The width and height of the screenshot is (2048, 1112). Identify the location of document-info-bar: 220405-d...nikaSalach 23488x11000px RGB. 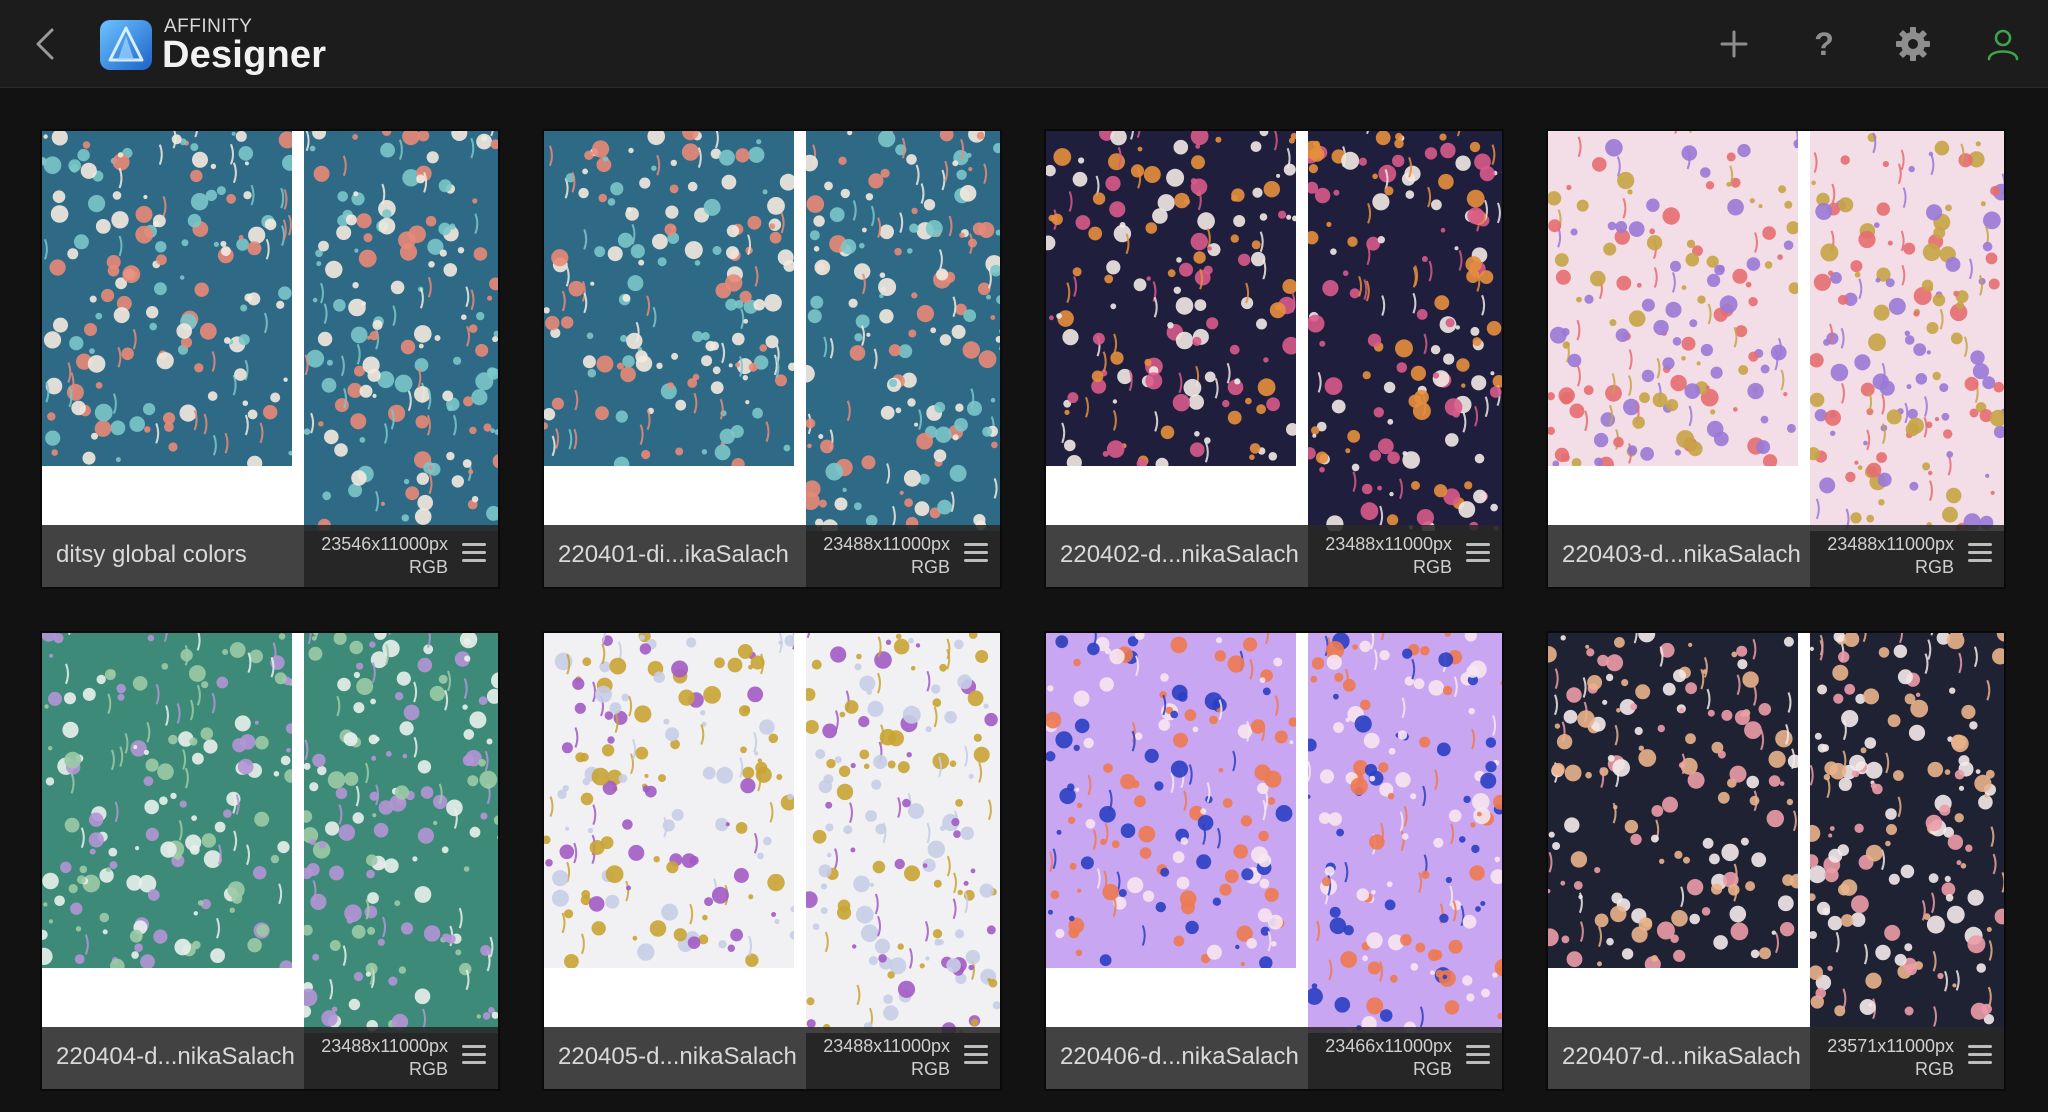
(772, 1058).